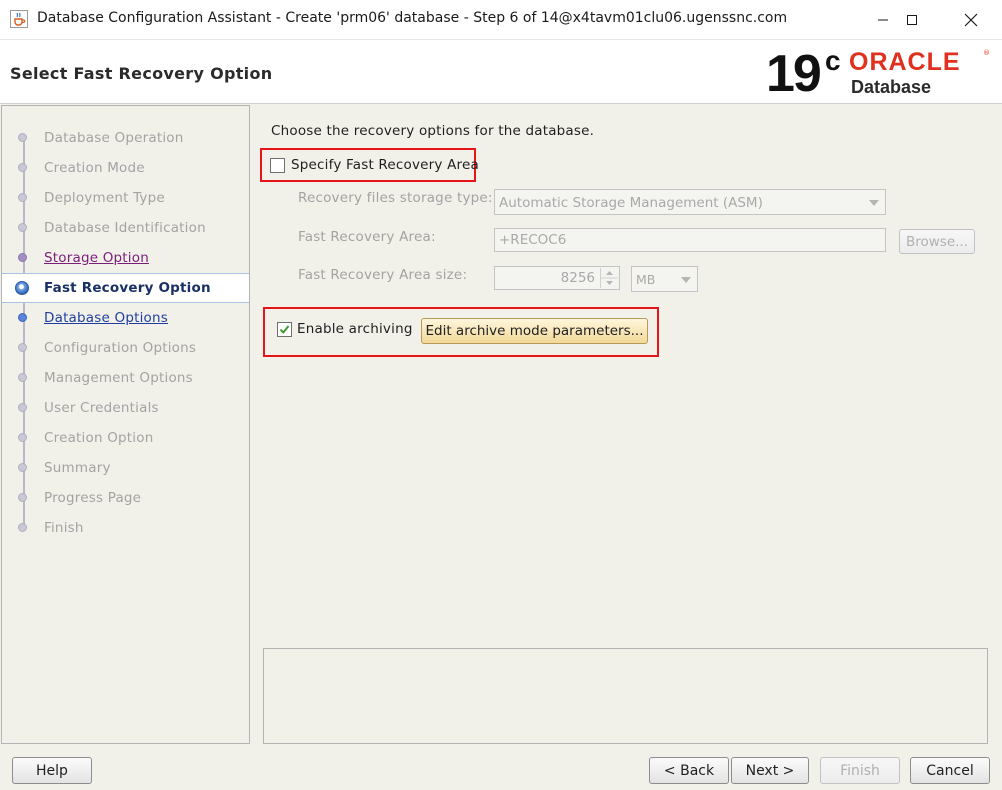  Describe the element at coordinates (986, 53) in the screenshot. I see `registered-mark: ®` at that location.